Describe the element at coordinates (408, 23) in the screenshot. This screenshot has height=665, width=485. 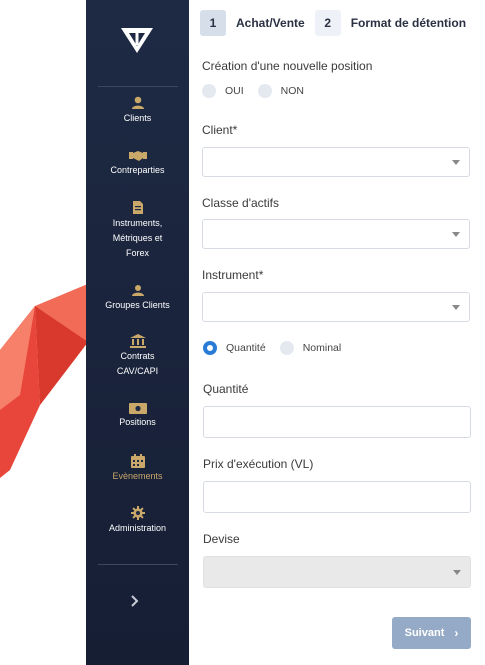
I see `step-2-label: Format de détention` at that location.